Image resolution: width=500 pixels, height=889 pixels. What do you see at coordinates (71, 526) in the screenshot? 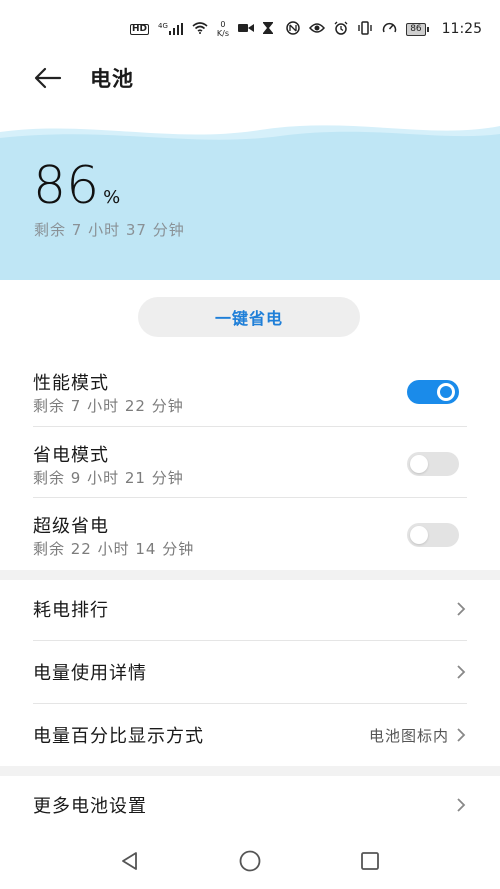
I see `mode-title: 超级省电` at bounding box center [71, 526].